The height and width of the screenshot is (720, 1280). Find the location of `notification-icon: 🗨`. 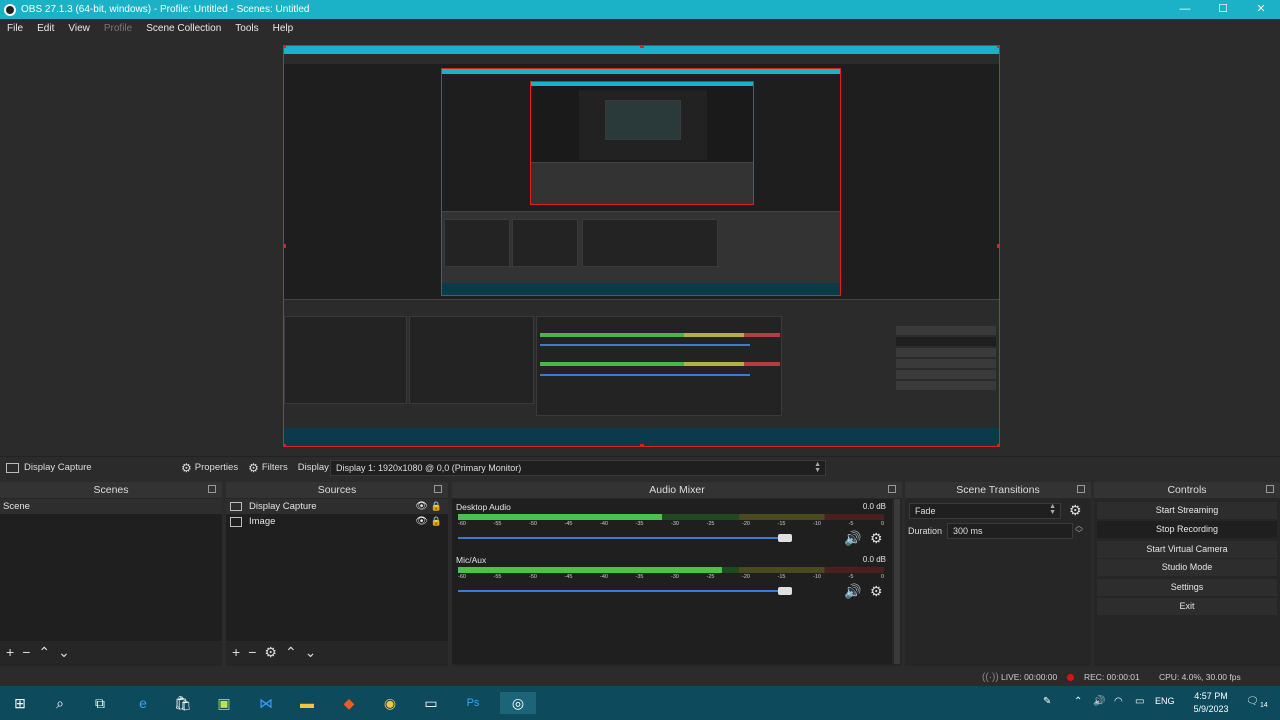

notification-icon: 🗨 is located at coordinates (1252, 701).